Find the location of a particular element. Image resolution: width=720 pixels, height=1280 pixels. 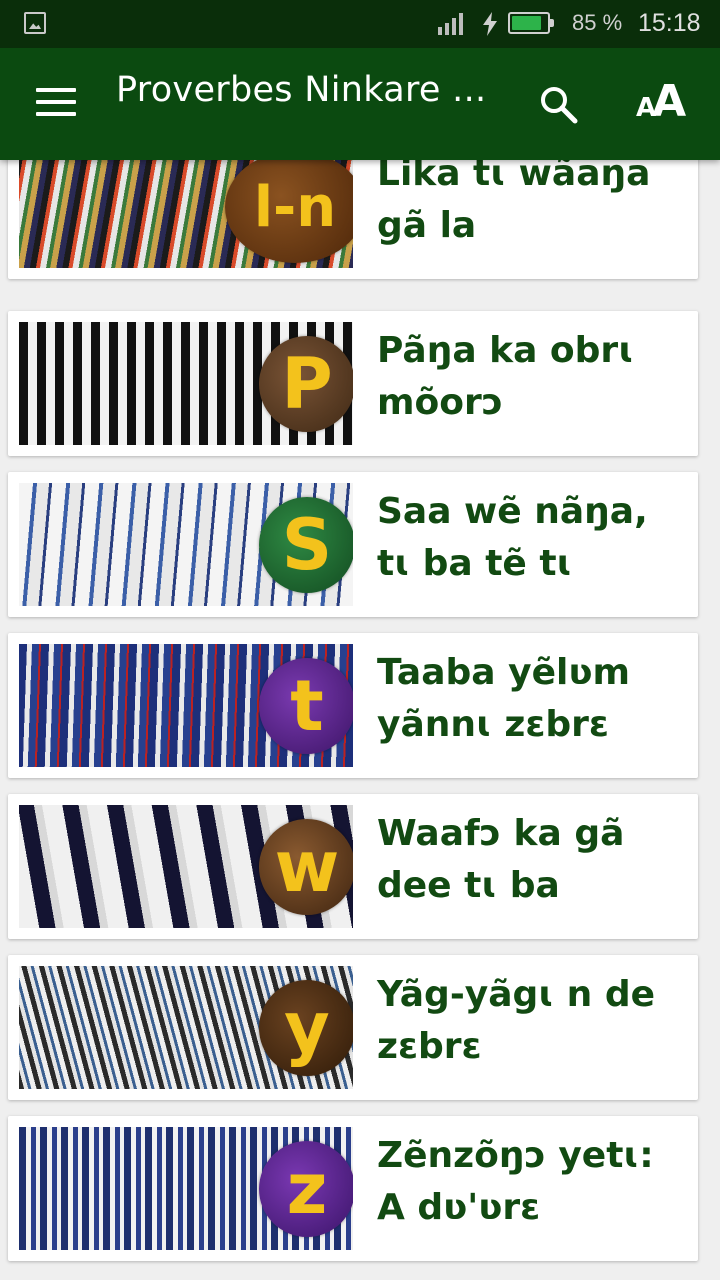

item-thumbnail: S is located at coordinates (186, 544).